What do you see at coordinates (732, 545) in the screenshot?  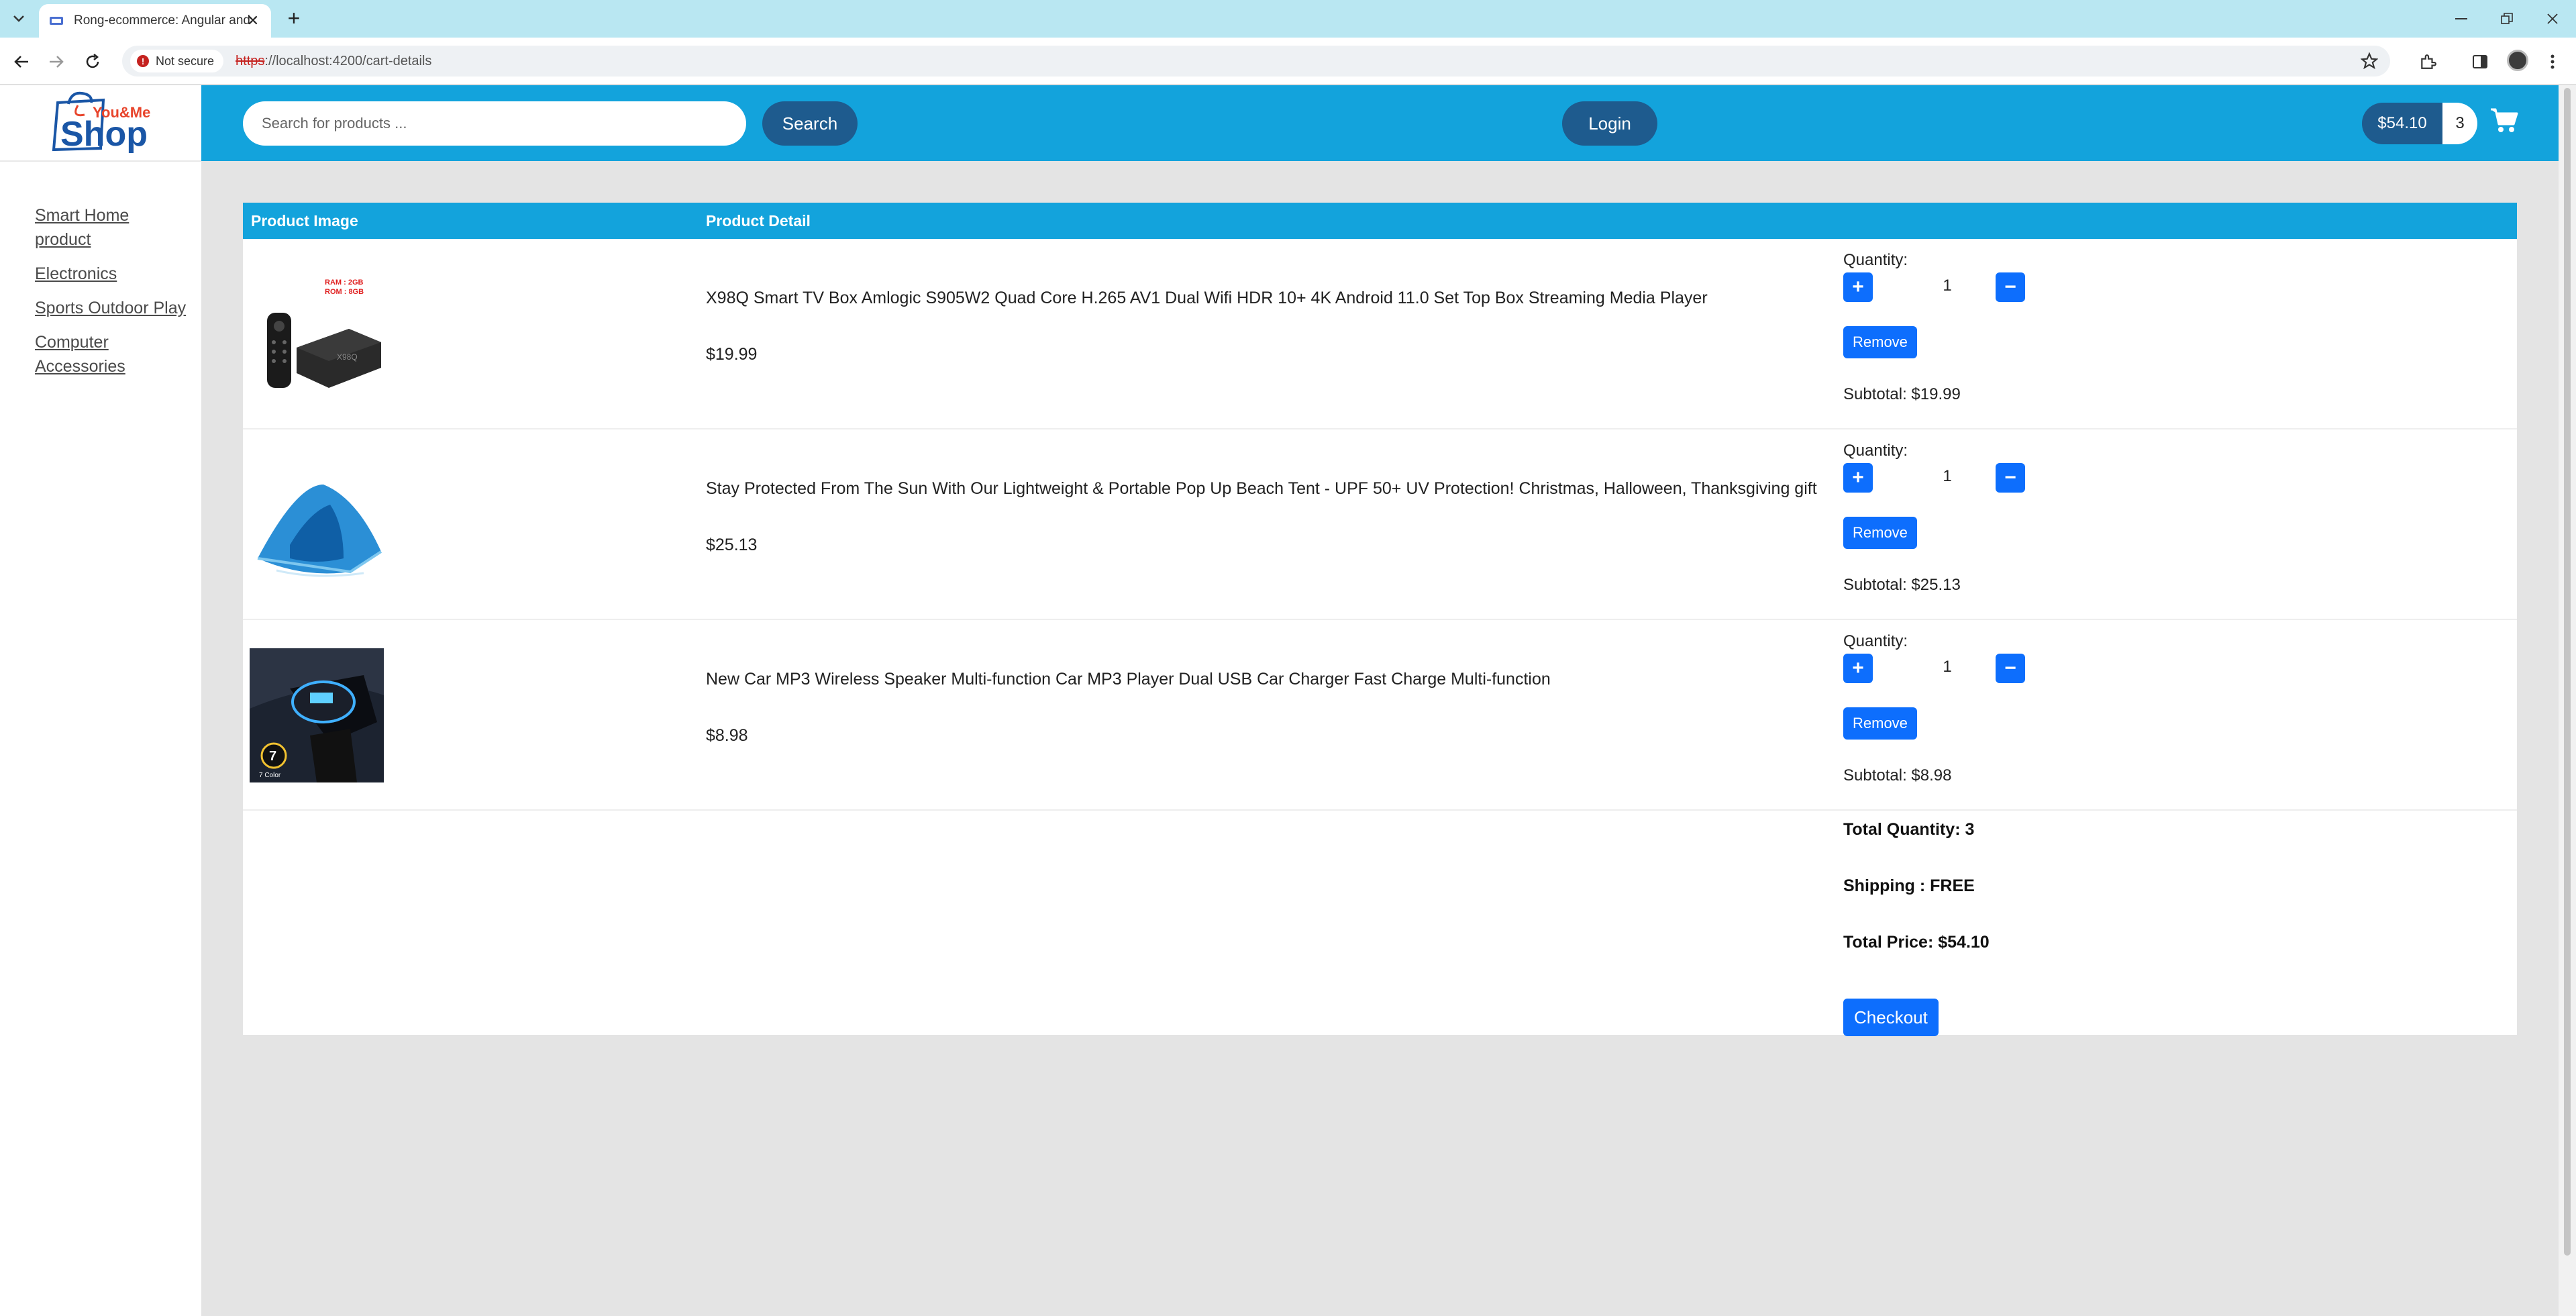 I see `product-price: $25.13` at bounding box center [732, 545].